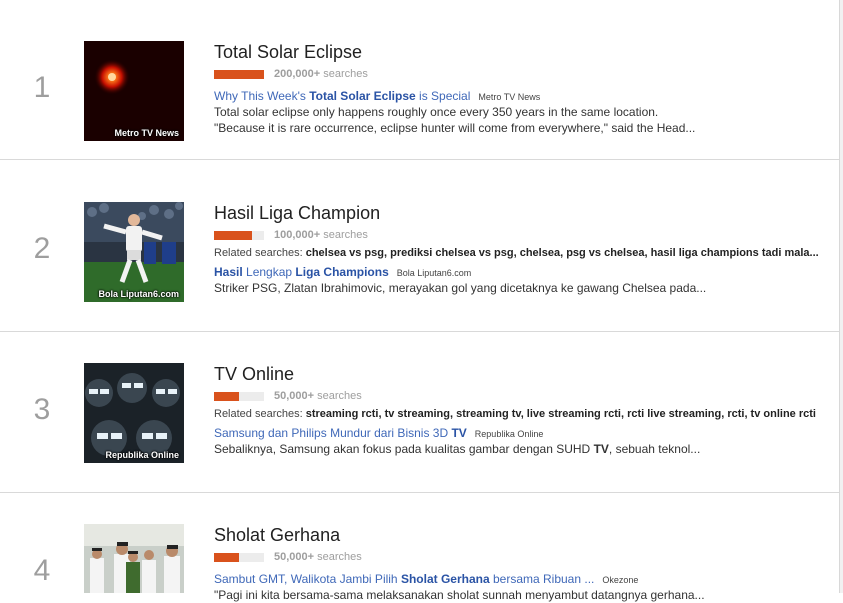 This screenshot has height=603, width=843. Describe the element at coordinates (520, 535) in the screenshot. I see `trend-title: Sholat Gerhana` at that location.